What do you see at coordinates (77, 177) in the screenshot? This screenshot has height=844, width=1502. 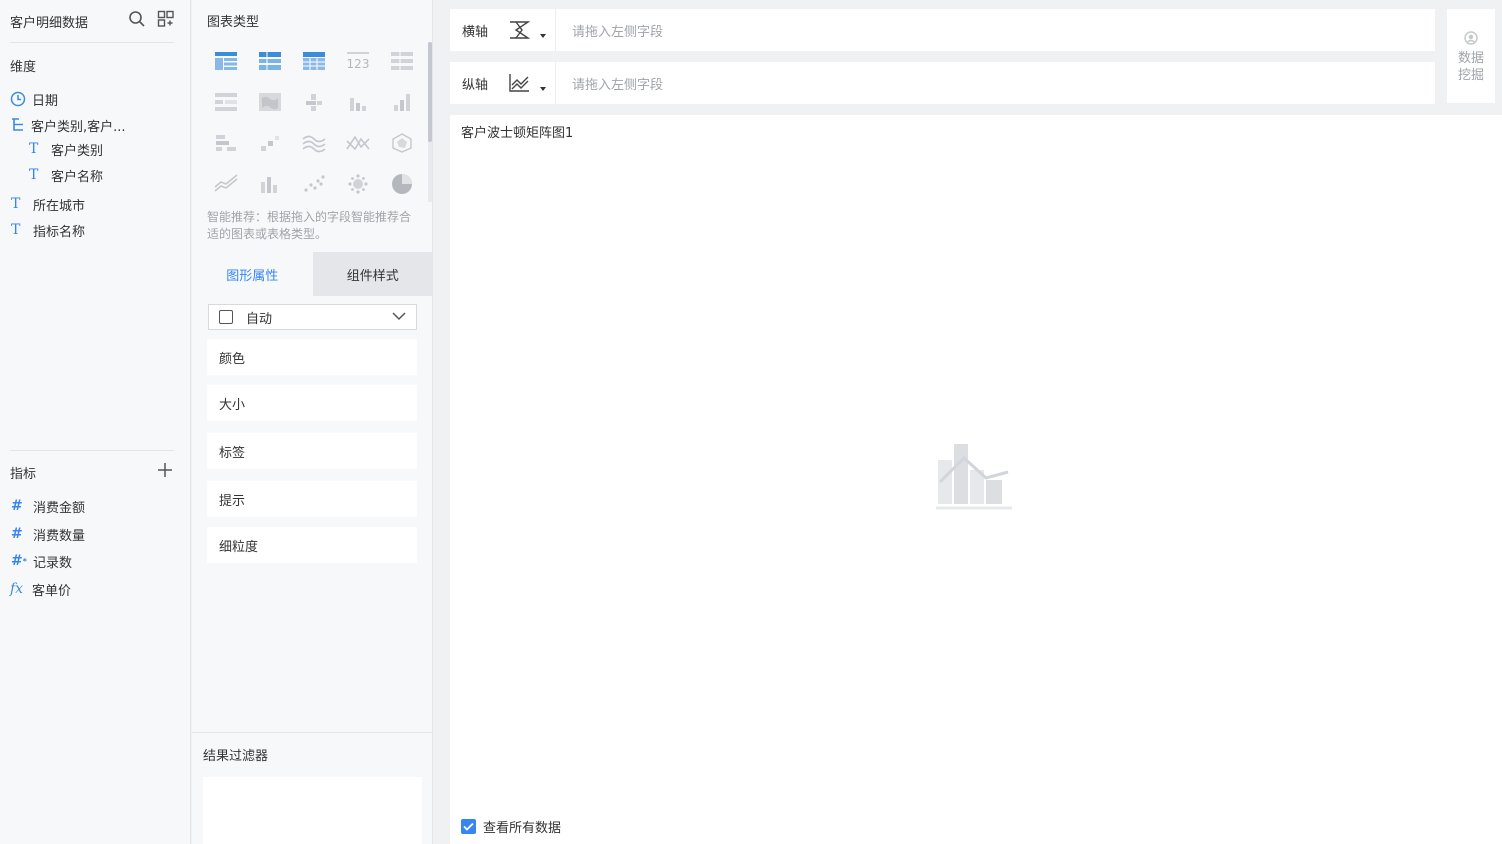 I see `field-label: 客户名称` at bounding box center [77, 177].